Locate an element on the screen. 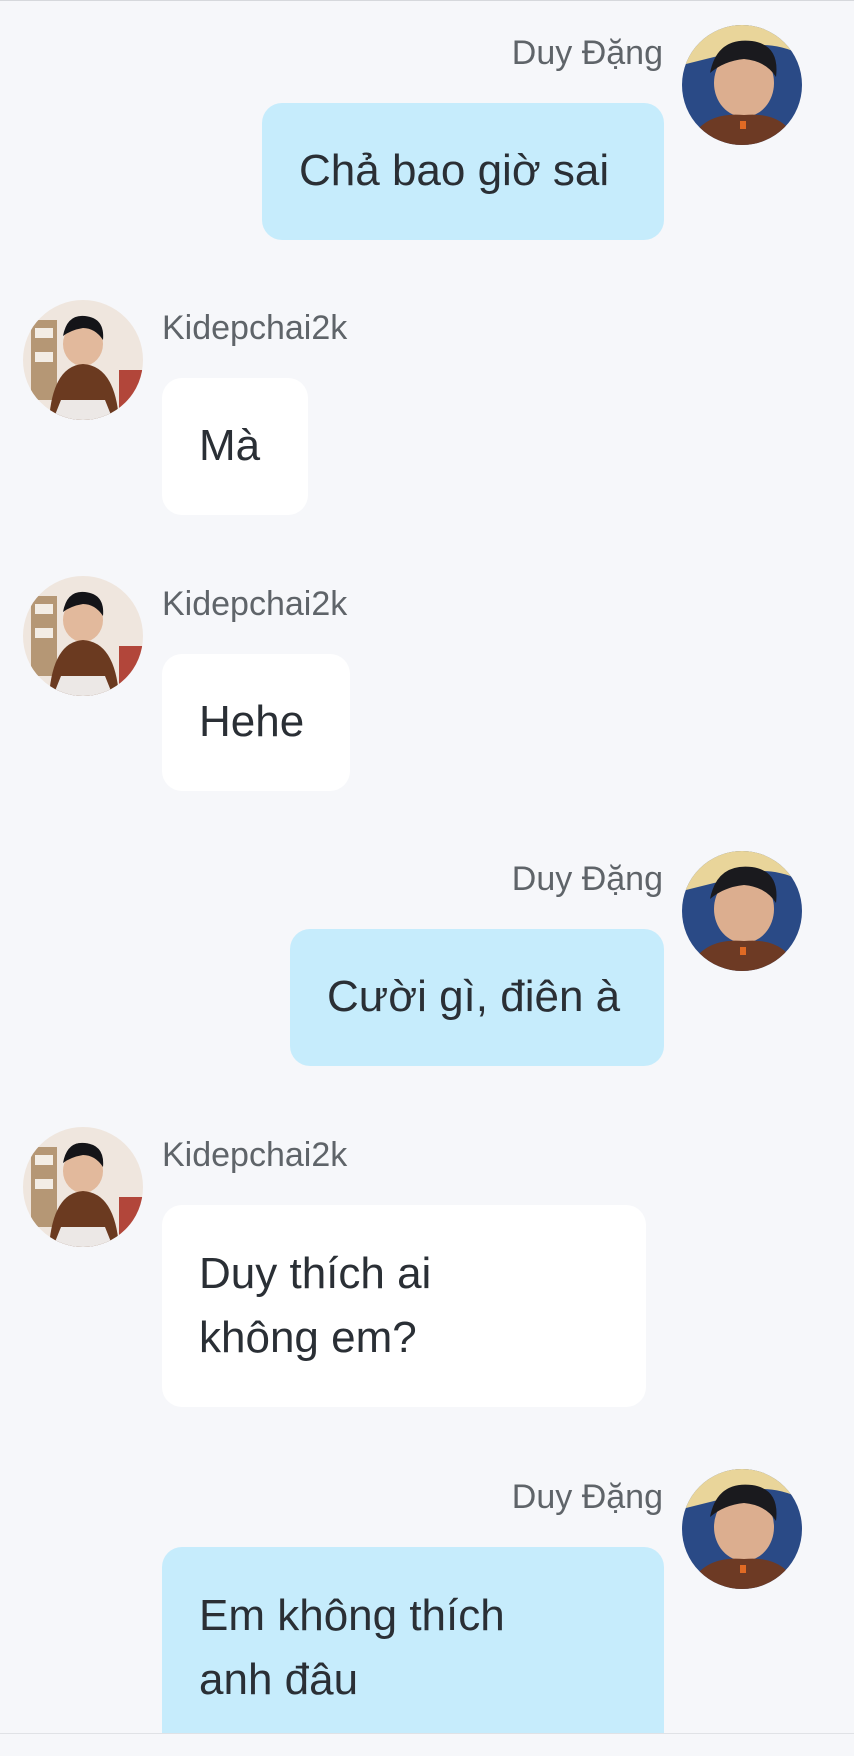 The image size is (854, 1756). message-bubble: Em không thích anh đâu is located at coordinates (413, 1640).